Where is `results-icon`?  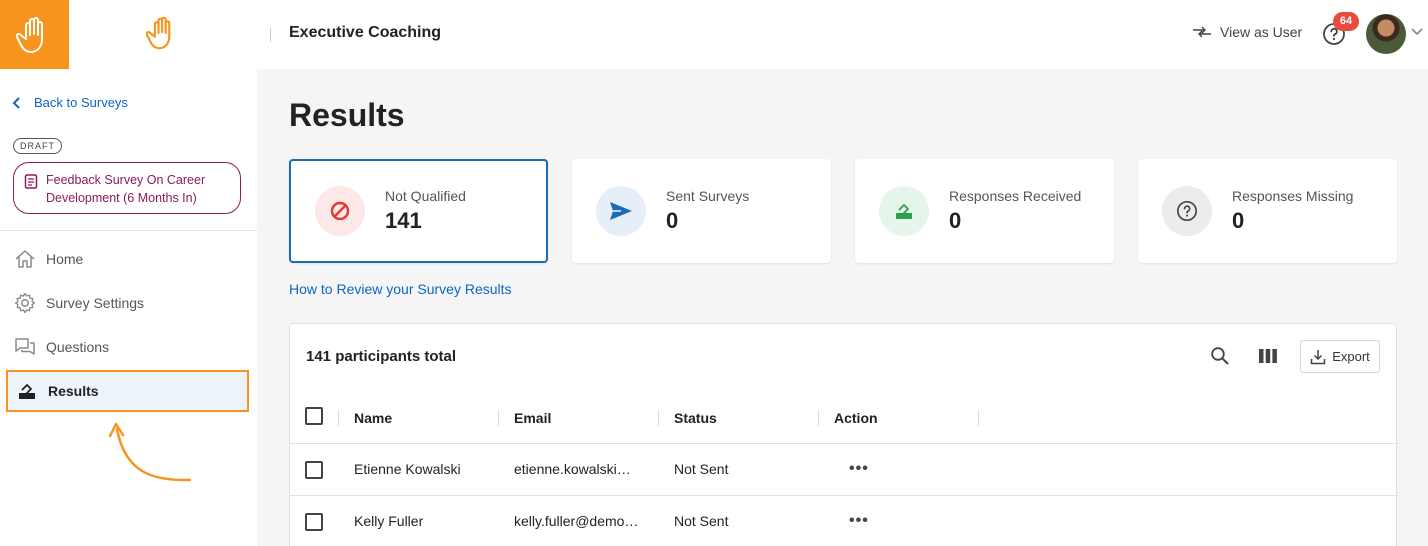
results-icon is located at coordinates (27, 391).